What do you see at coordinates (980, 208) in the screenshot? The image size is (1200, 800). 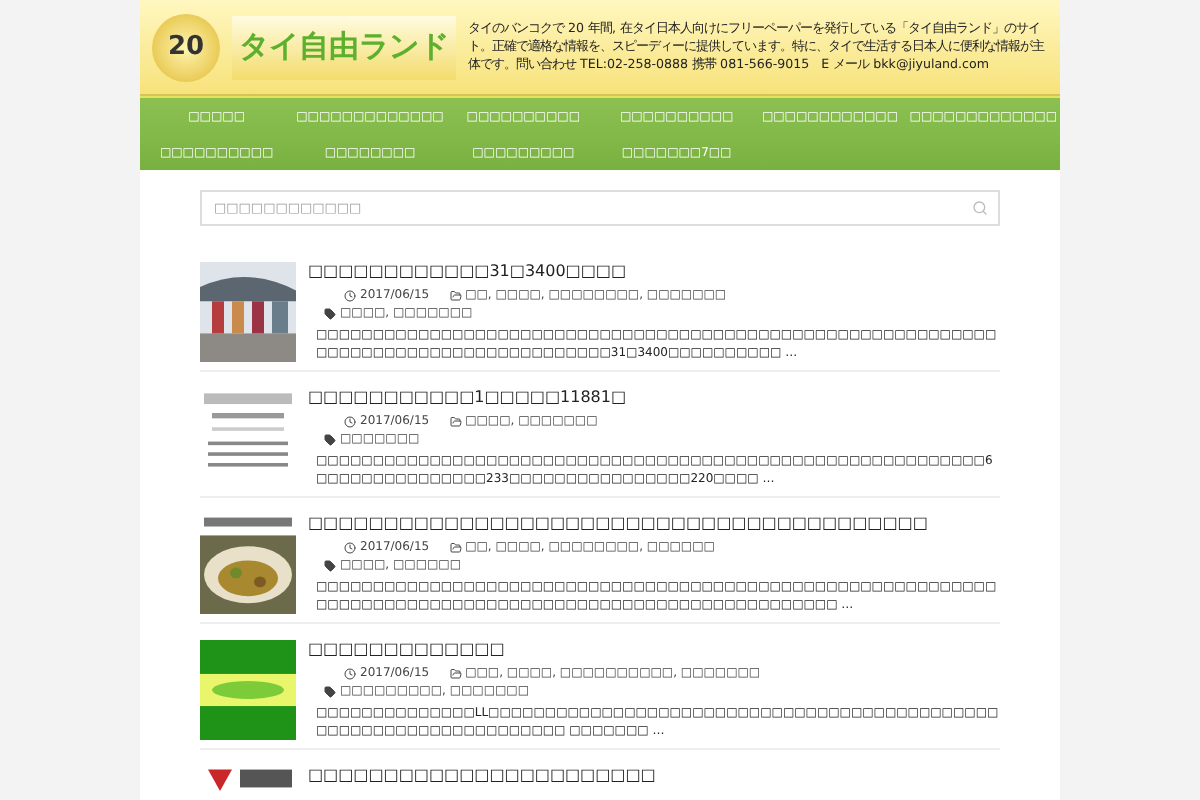 I see `search-icon` at bounding box center [980, 208].